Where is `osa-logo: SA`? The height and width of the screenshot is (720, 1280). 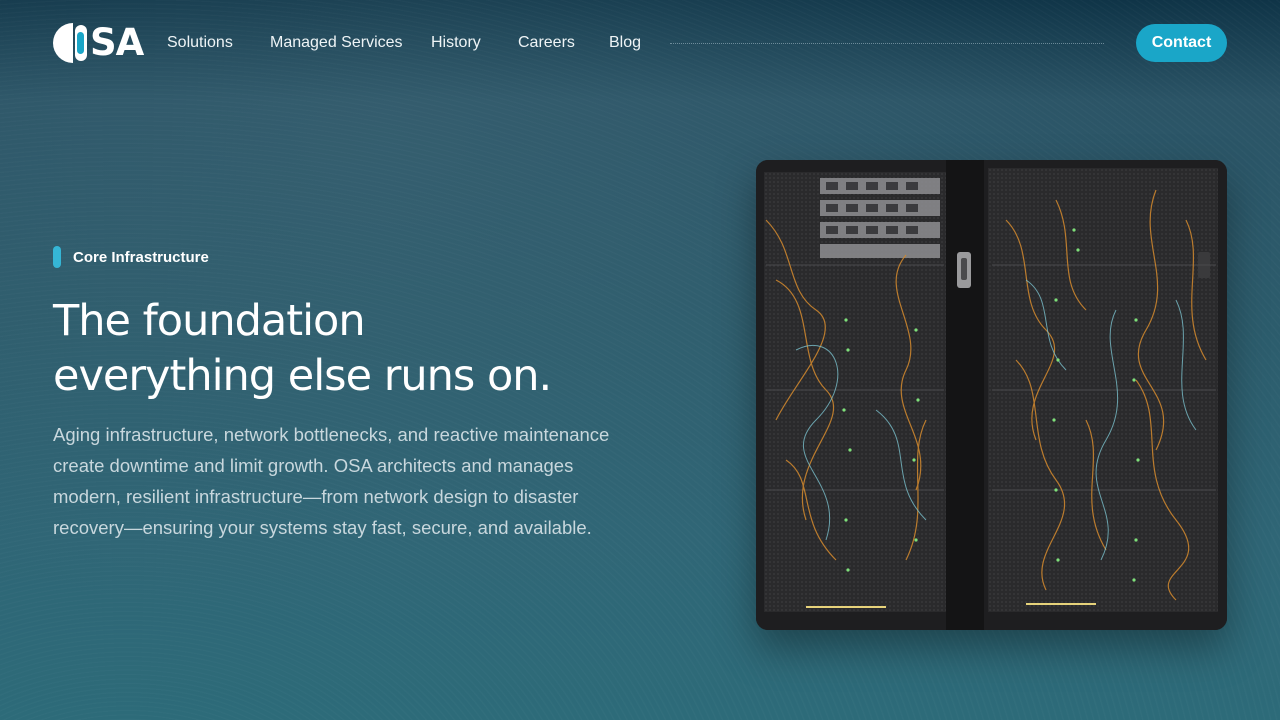
osa-logo: SA is located at coordinates (98, 43).